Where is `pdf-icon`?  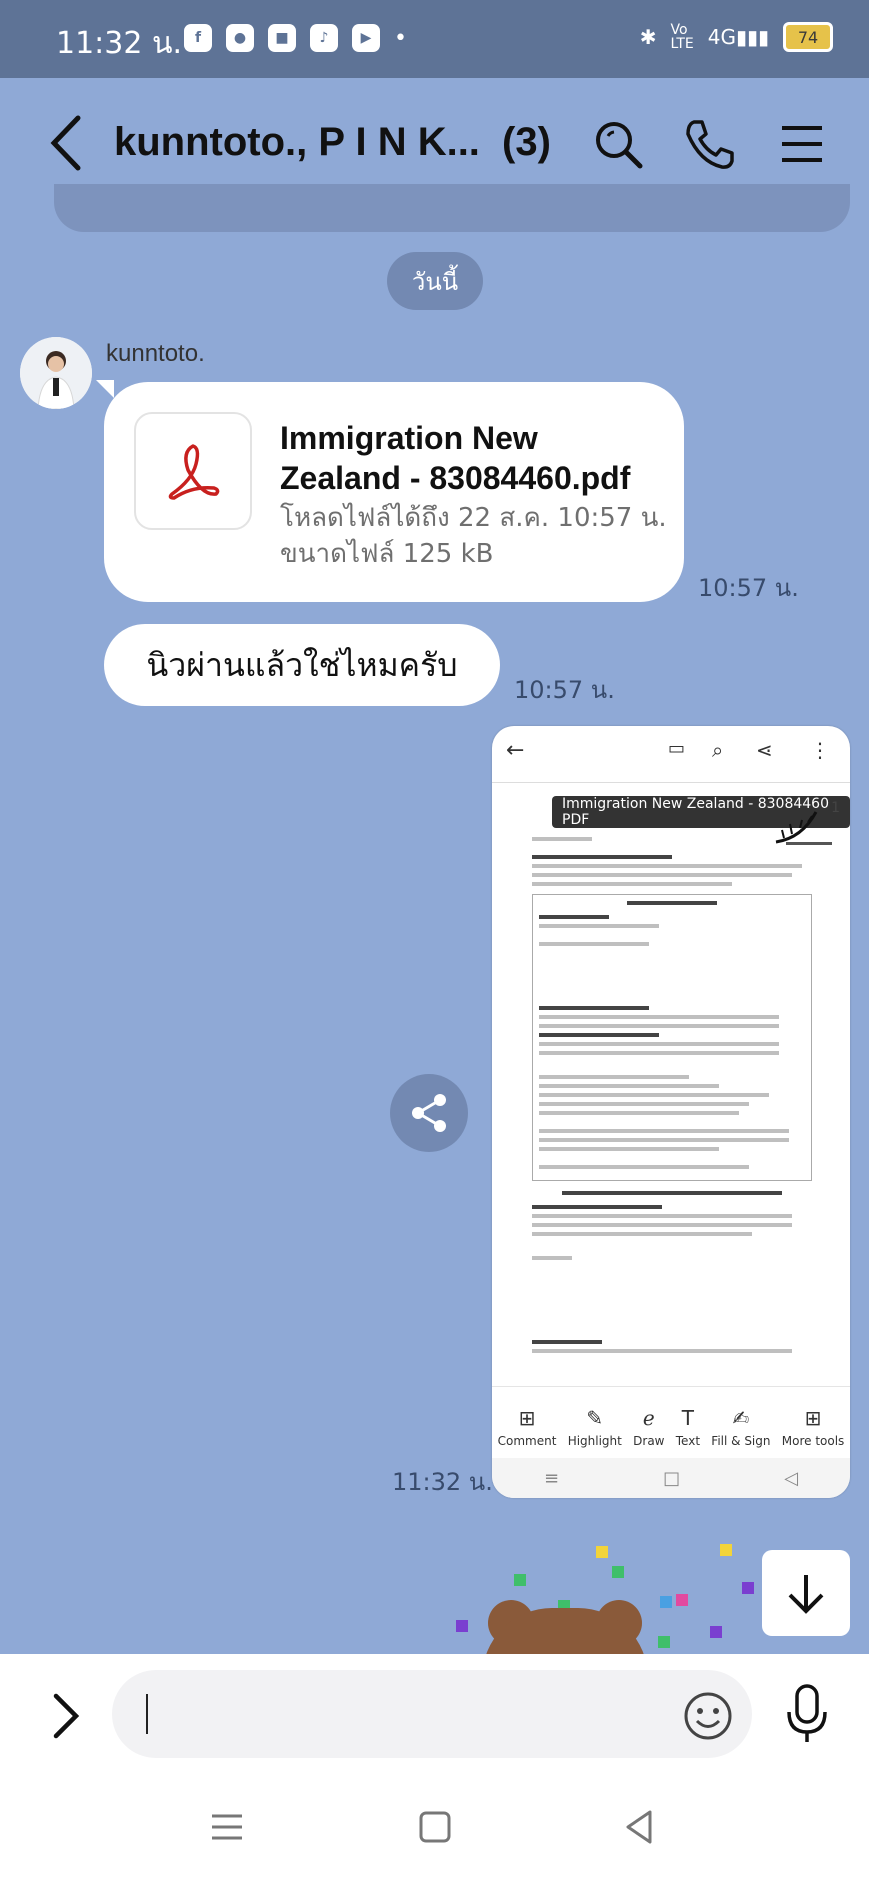
pdf-icon is located at coordinates (193, 471).